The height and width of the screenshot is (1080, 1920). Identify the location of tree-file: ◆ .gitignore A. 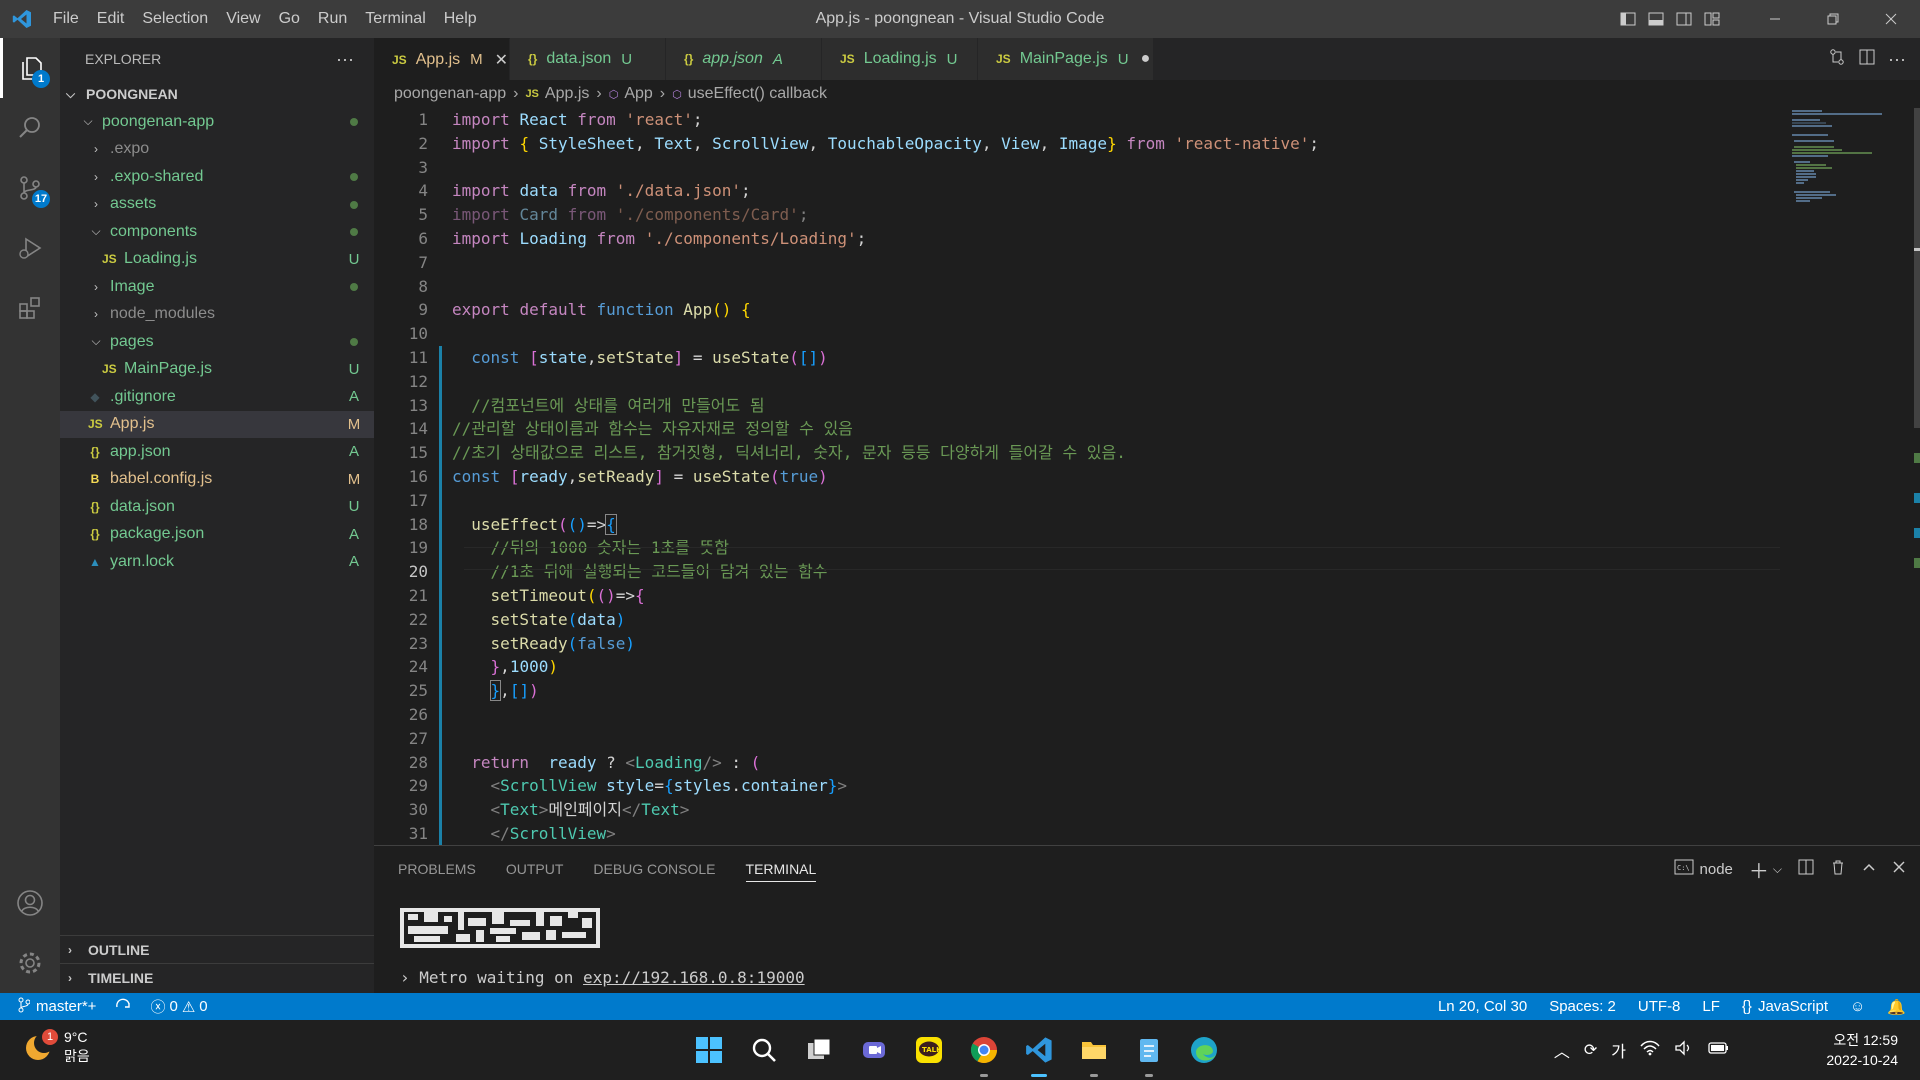
(217, 397).